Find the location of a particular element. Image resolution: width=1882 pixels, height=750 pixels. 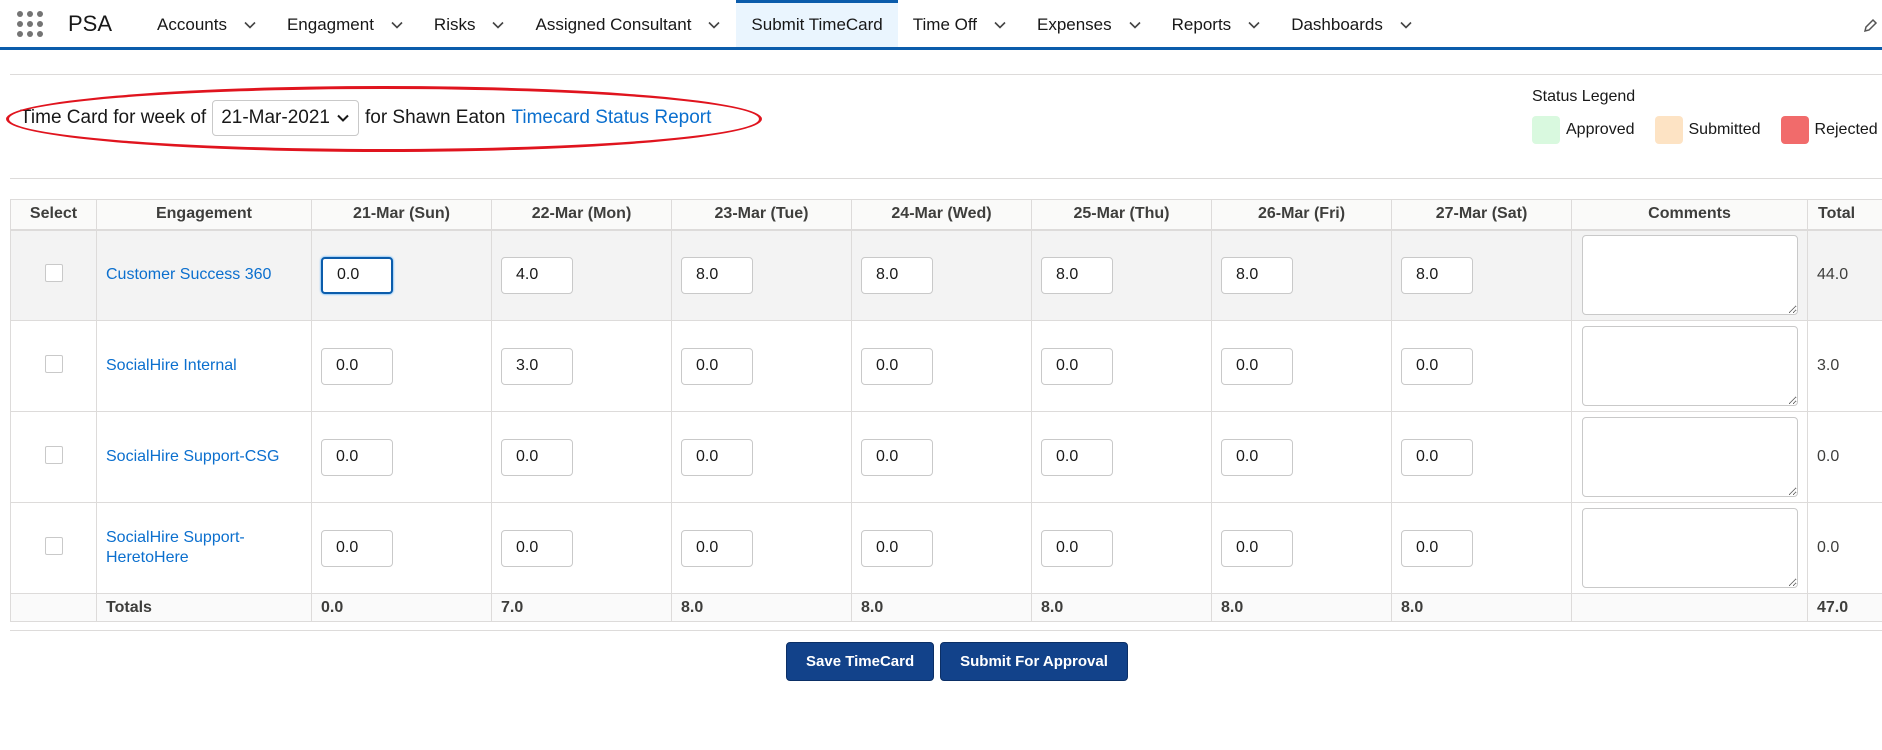

nav-tab-expenses: Expenses is located at coordinates (1089, 23).